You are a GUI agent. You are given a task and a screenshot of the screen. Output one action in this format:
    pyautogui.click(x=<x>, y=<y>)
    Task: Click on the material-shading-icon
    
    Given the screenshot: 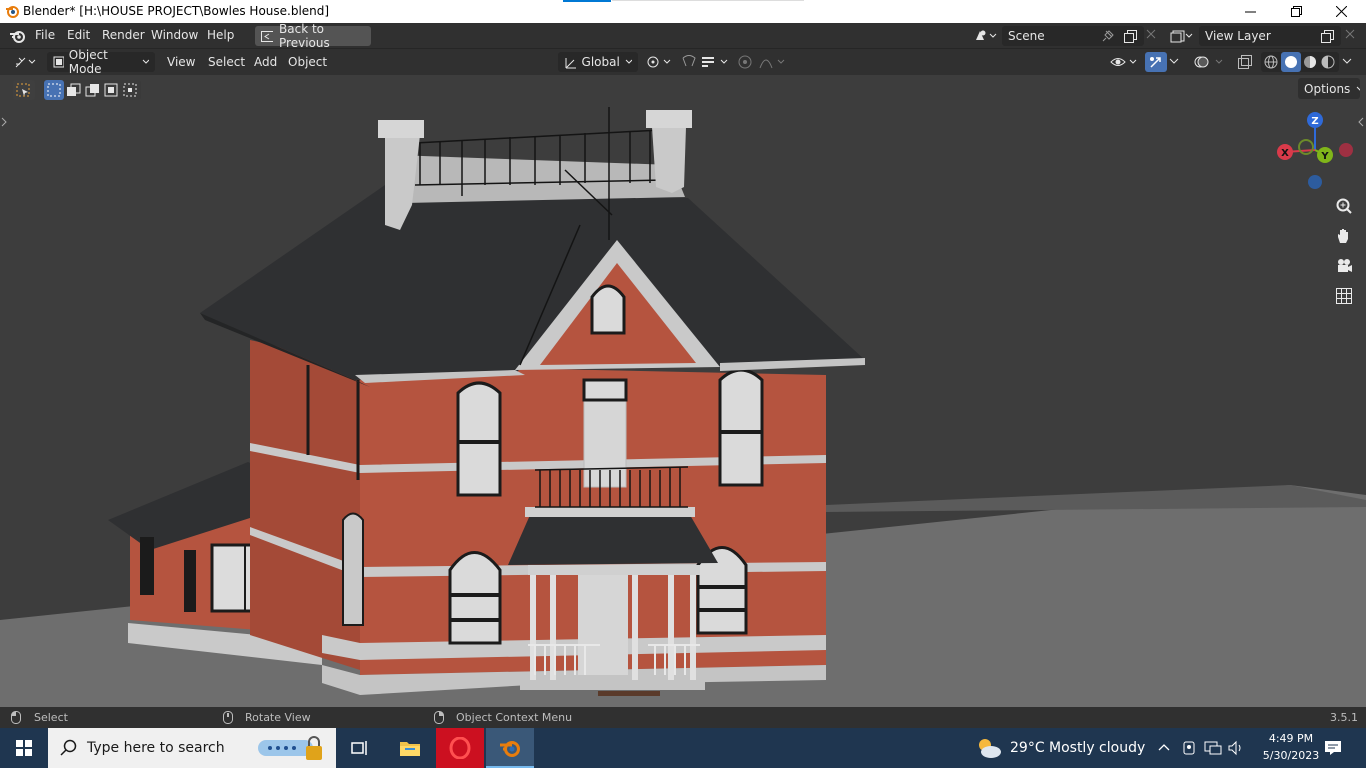 What is the action you would take?
    pyautogui.click(x=1310, y=62)
    